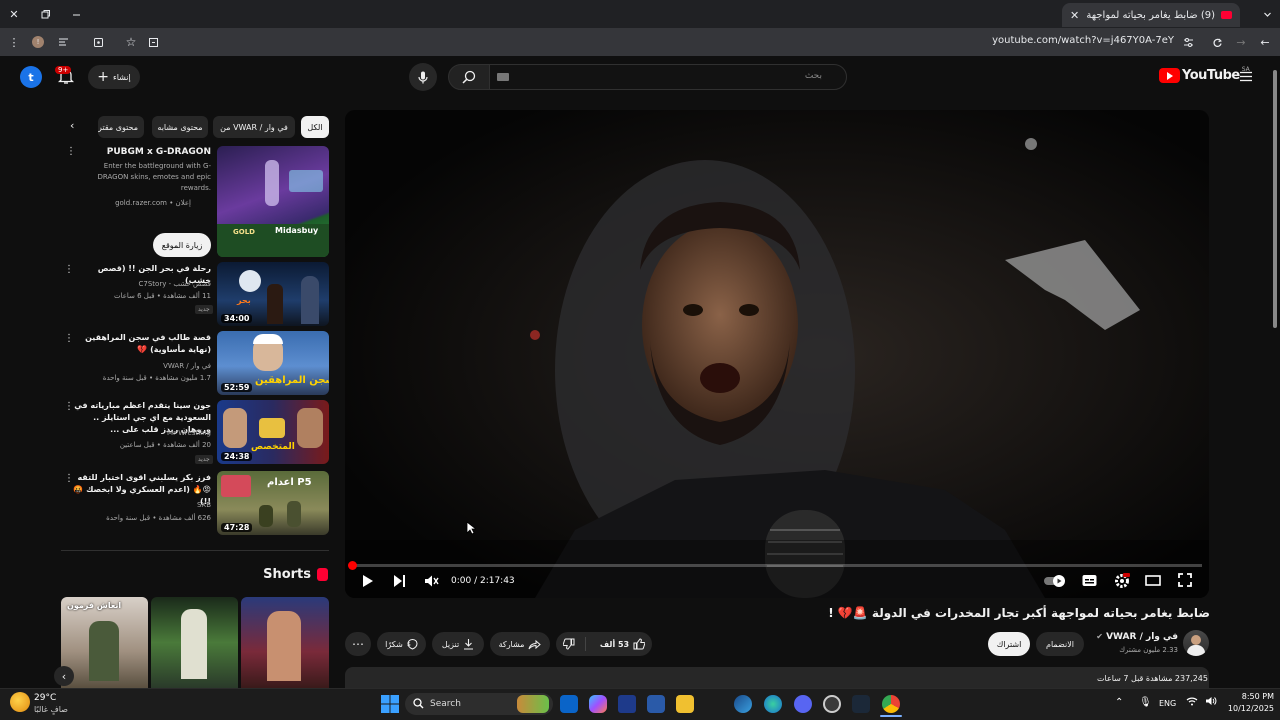  Describe the element at coordinates (64, 676) in the screenshot. I see `shorts-scroll-left-icon: ‹` at that location.